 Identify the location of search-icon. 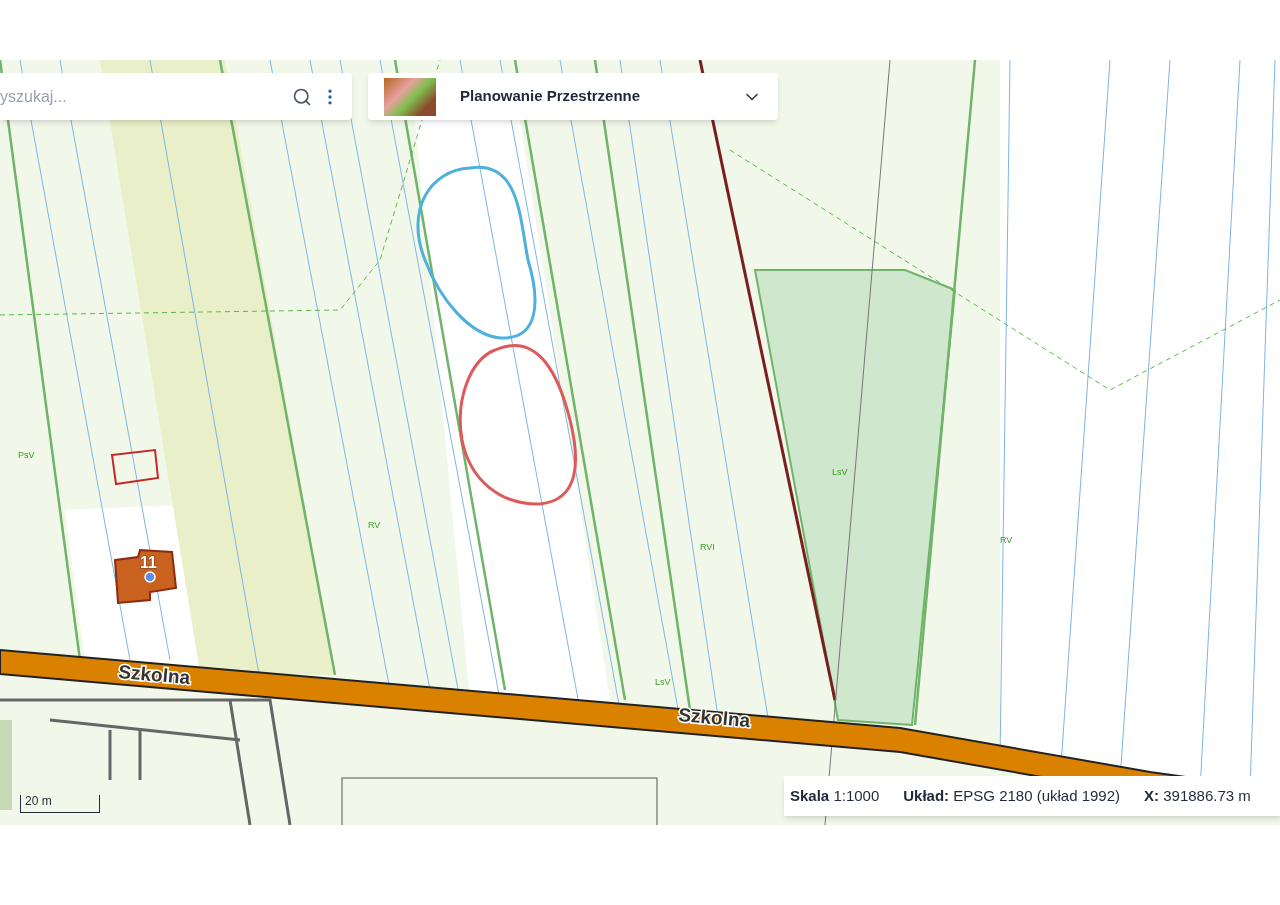
(302, 96).